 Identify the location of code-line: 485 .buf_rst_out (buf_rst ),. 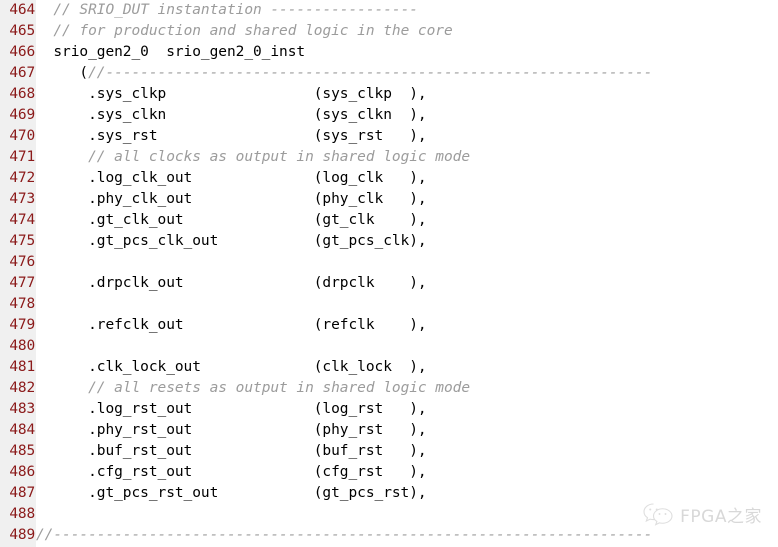
(389, 451).